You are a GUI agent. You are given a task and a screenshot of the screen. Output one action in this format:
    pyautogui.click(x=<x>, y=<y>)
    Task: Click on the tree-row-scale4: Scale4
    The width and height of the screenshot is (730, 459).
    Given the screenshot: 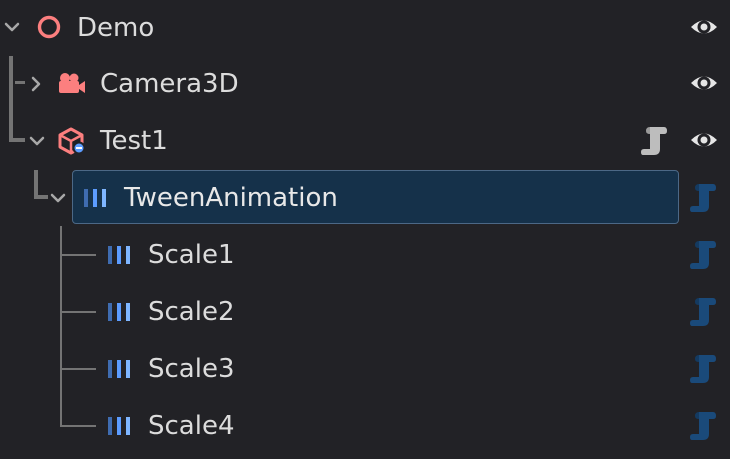 What is the action you would take?
    pyautogui.click(x=365, y=426)
    